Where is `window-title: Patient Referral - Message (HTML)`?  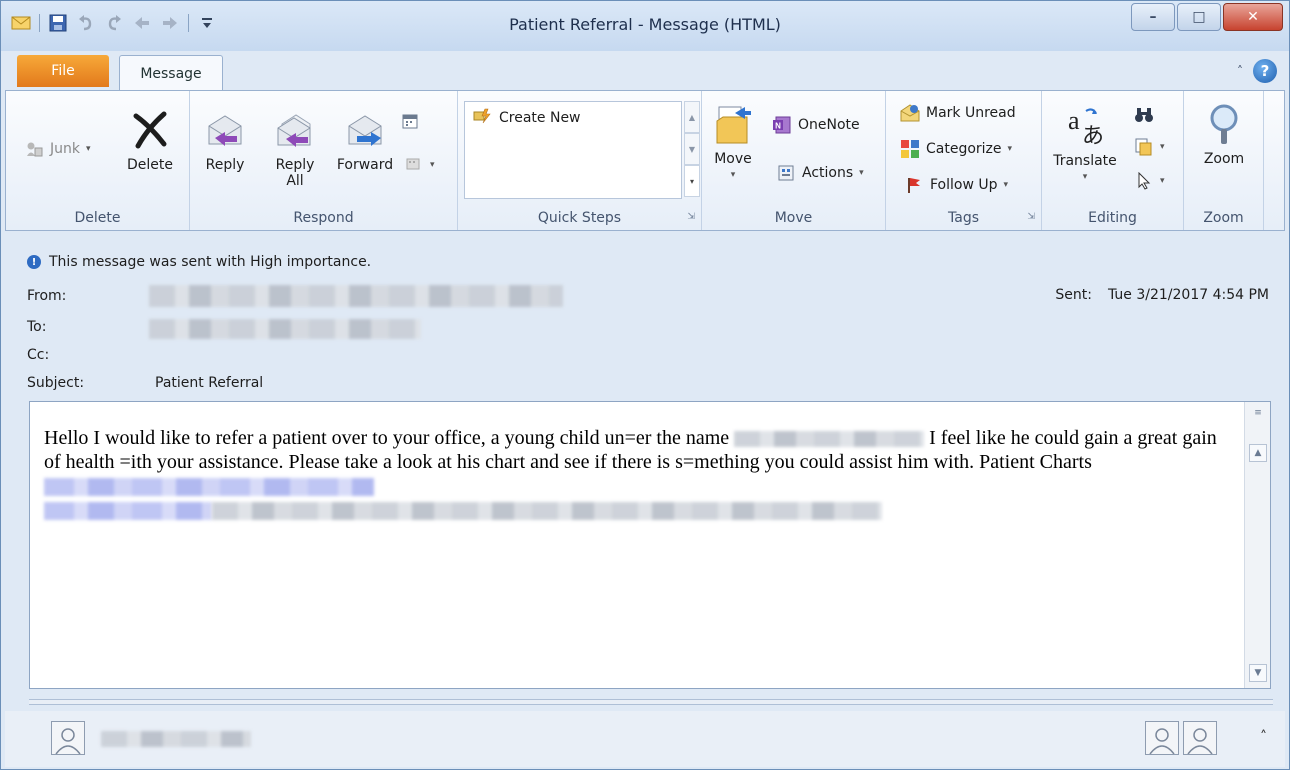 window-title: Patient Referral - Message (HTML) is located at coordinates (645, 24).